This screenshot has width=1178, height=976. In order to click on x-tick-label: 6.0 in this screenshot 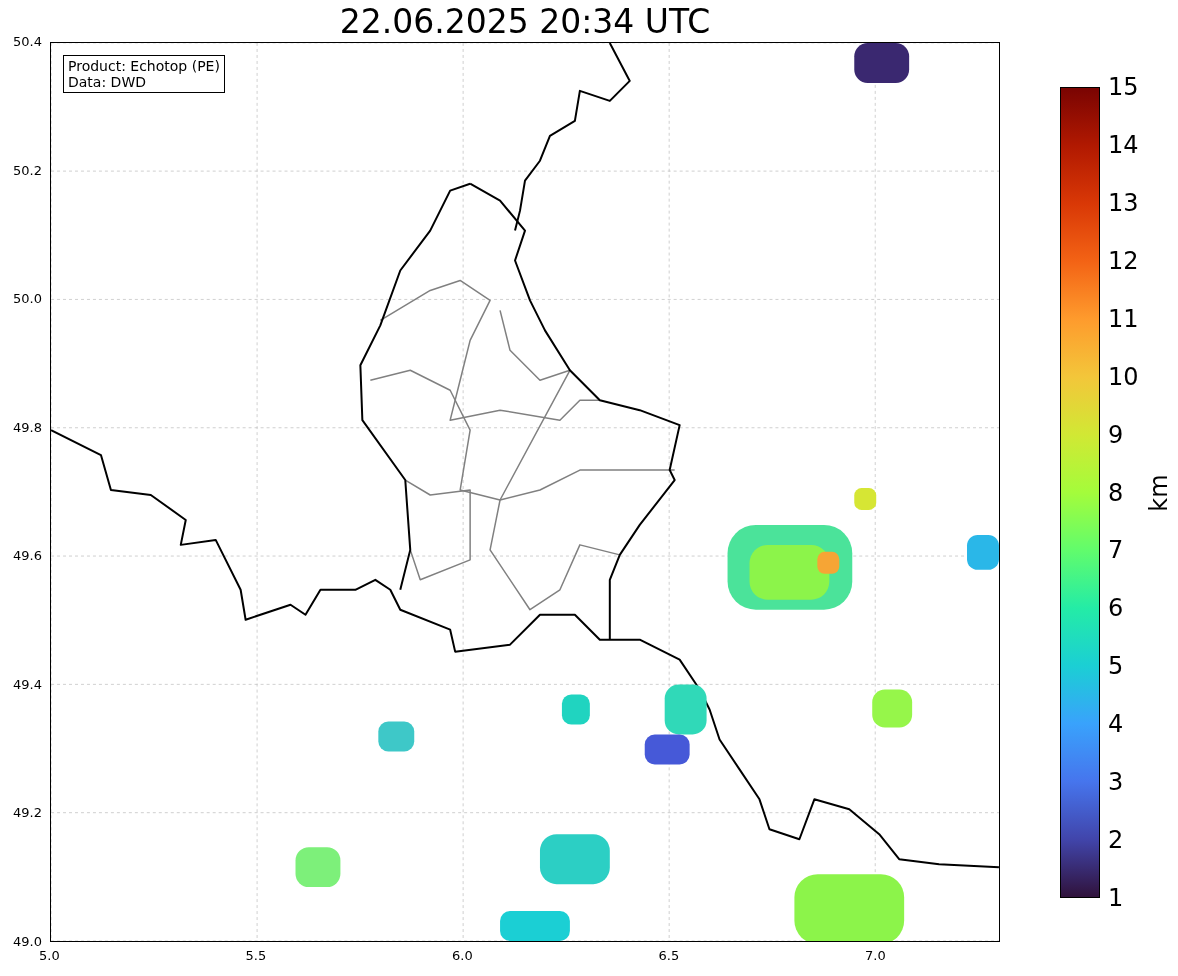, I will do `click(462, 955)`.